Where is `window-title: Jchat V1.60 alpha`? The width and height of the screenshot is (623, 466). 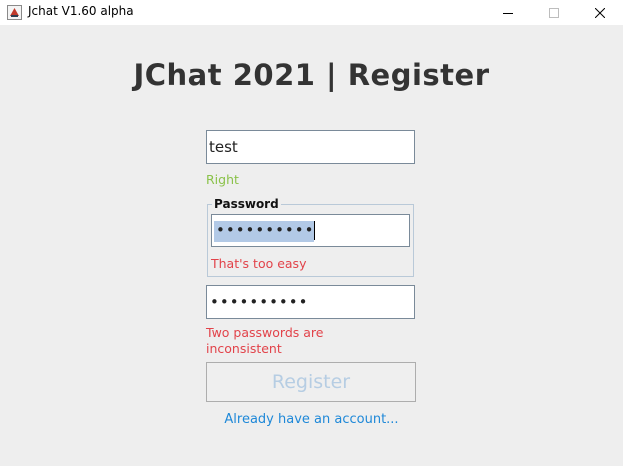
window-title: Jchat V1.60 alpha is located at coordinates (81, 11).